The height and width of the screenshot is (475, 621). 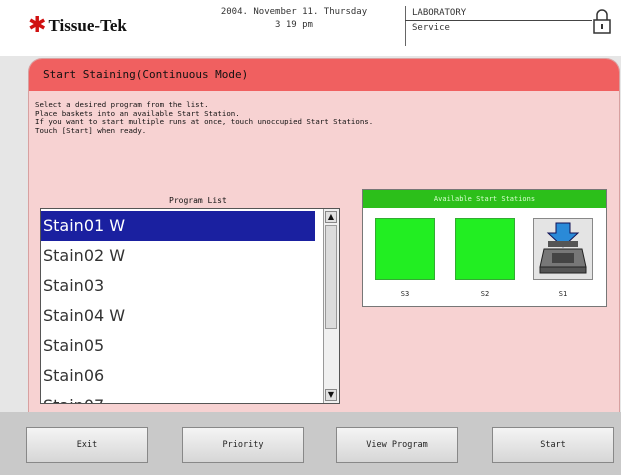 What do you see at coordinates (37, 25) in the screenshot?
I see `star-icon: ✱` at bounding box center [37, 25].